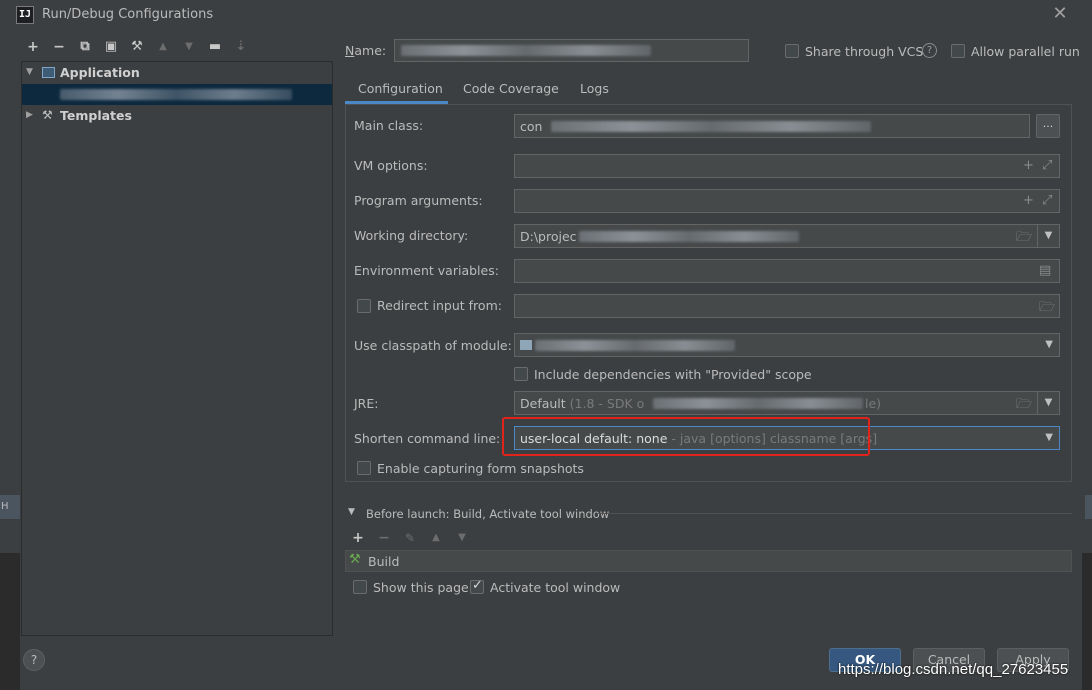 The width and height of the screenshot is (1092, 690). Describe the element at coordinates (686, 436) in the screenshot. I see `highlight-annotation-box` at that location.